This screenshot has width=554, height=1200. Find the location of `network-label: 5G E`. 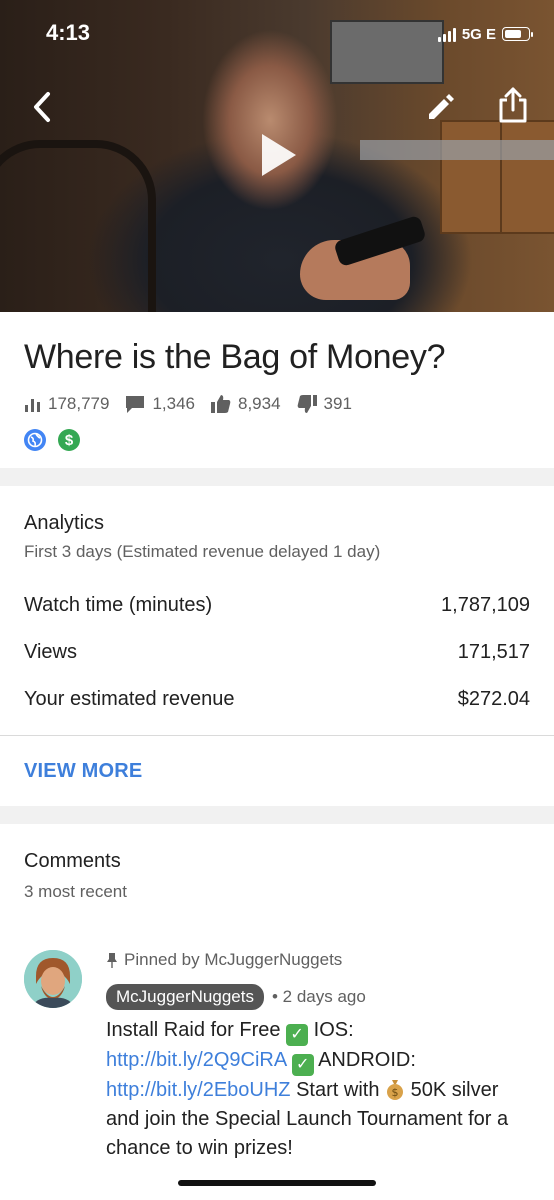

network-label: 5G E is located at coordinates (478, 34).